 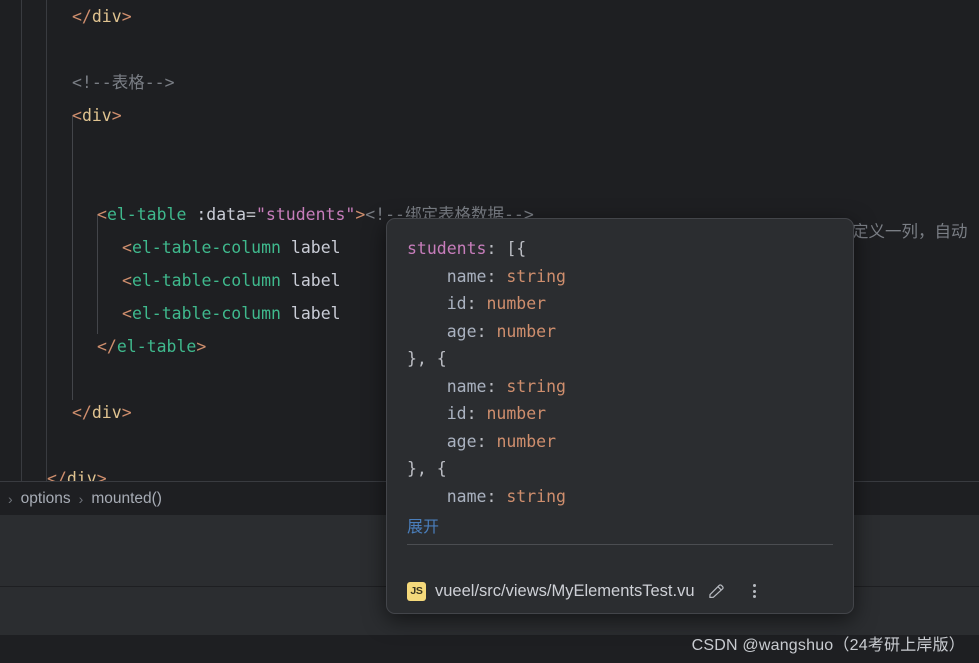 I want to click on code-line: <div>, so click(x=489, y=115).